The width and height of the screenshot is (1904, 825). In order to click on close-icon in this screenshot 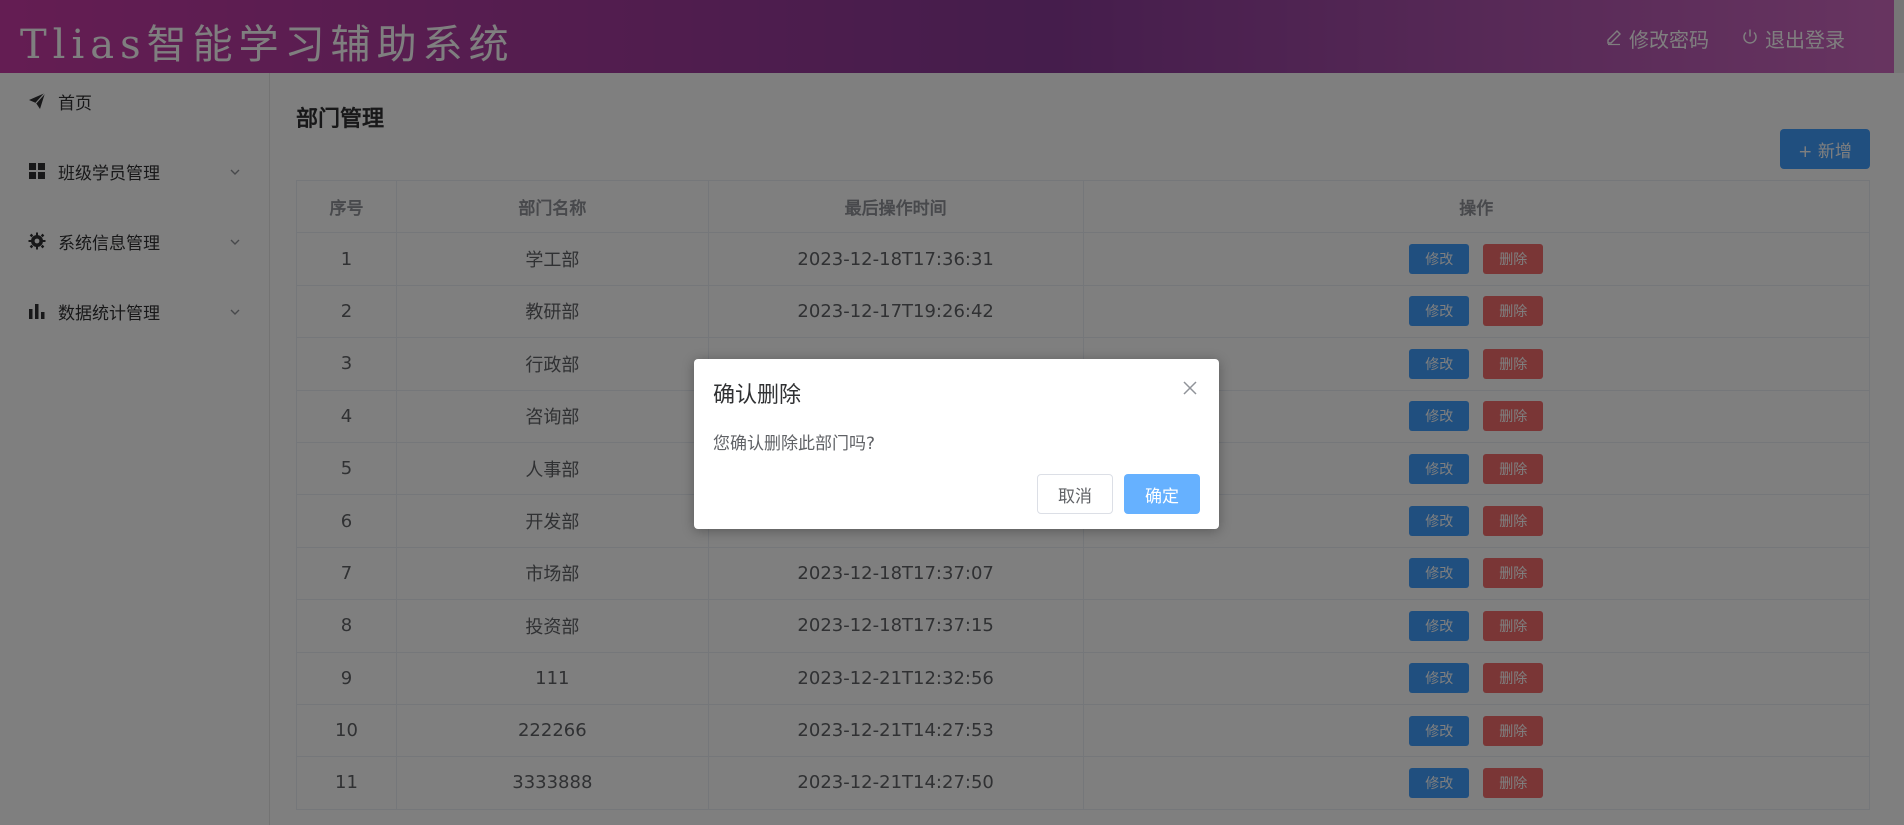, I will do `click(1190, 388)`.